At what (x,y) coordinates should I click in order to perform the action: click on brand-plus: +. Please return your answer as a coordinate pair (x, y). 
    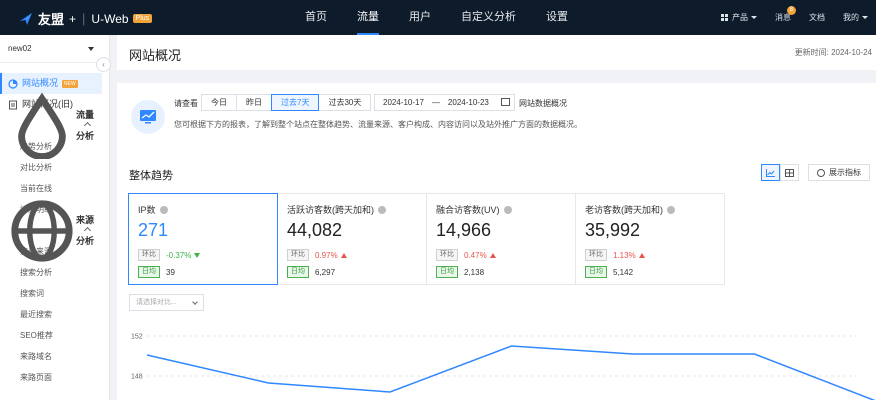
    Looking at the image, I should click on (73, 18).